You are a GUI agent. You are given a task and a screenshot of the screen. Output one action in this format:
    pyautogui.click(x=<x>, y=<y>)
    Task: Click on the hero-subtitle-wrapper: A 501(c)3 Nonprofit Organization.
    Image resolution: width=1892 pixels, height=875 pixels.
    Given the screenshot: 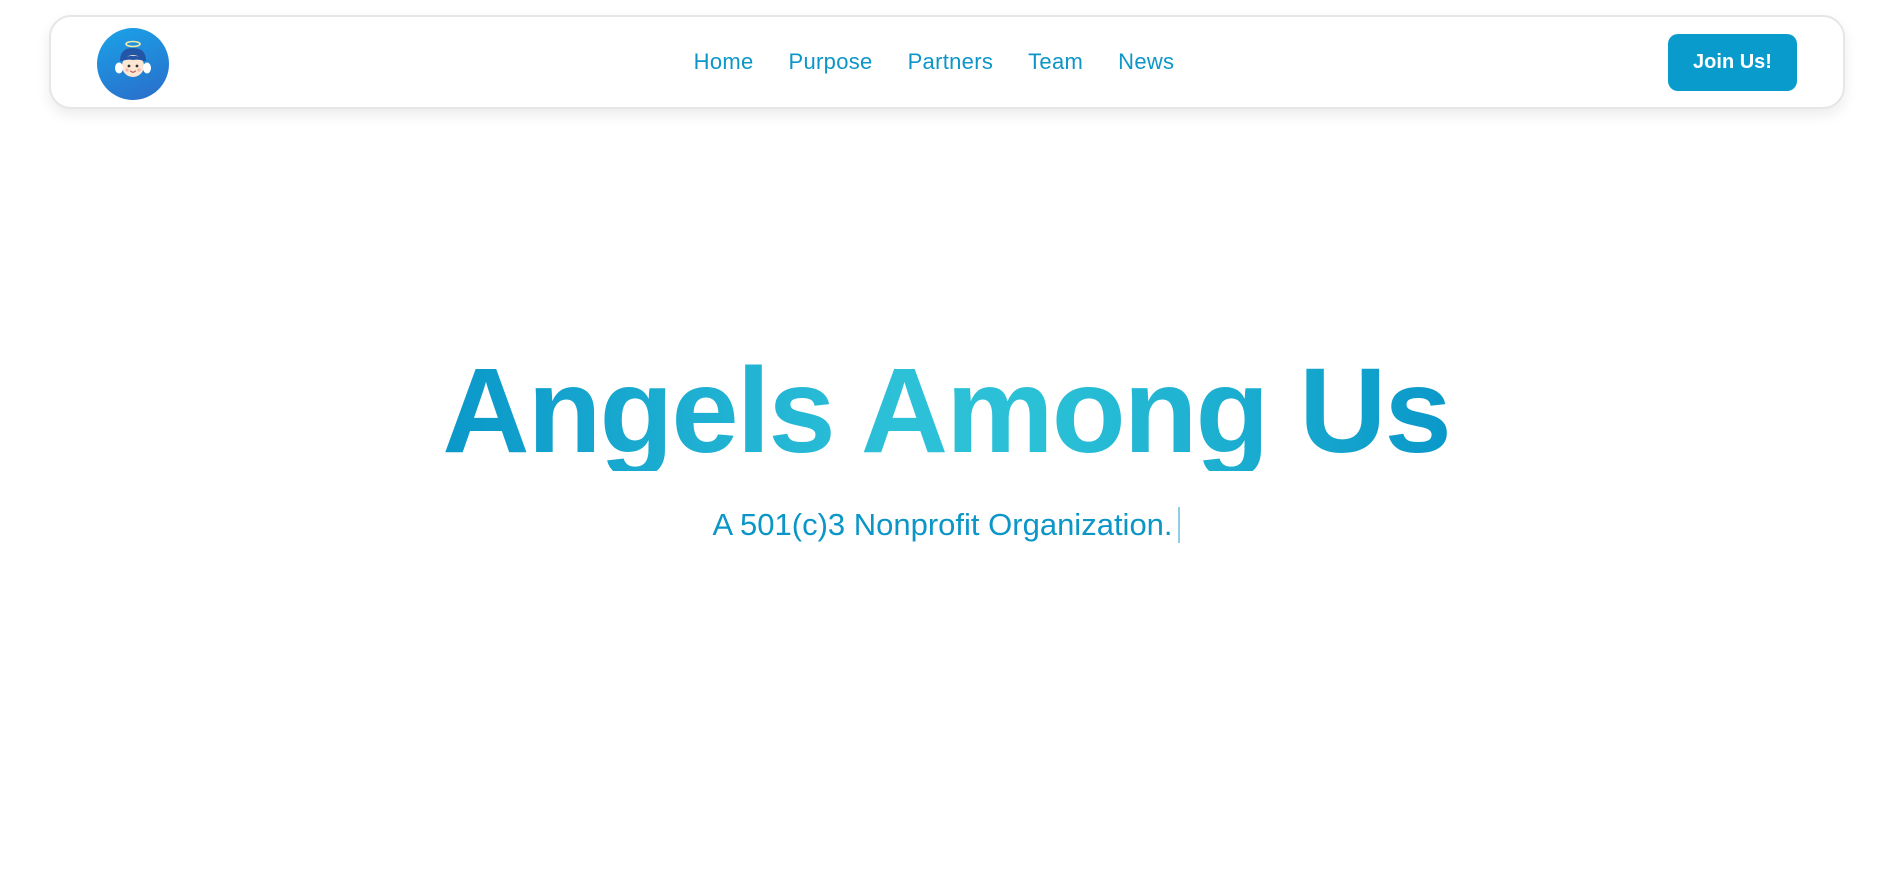 What is the action you would take?
    pyautogui.click(x=946, y=525)
    